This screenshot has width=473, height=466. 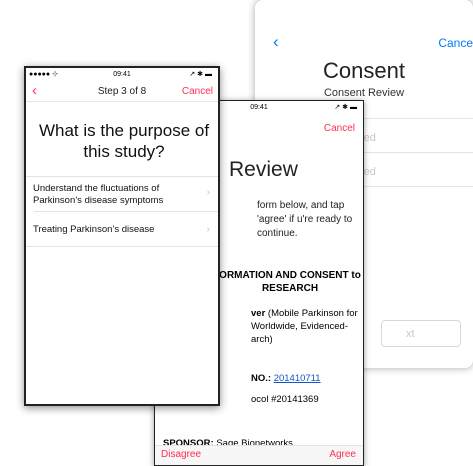 What do you see at coordinates (285, 399) in the screenshot?
I see `protocol-line: ocol #20141369` at bounding box center [285, 399].